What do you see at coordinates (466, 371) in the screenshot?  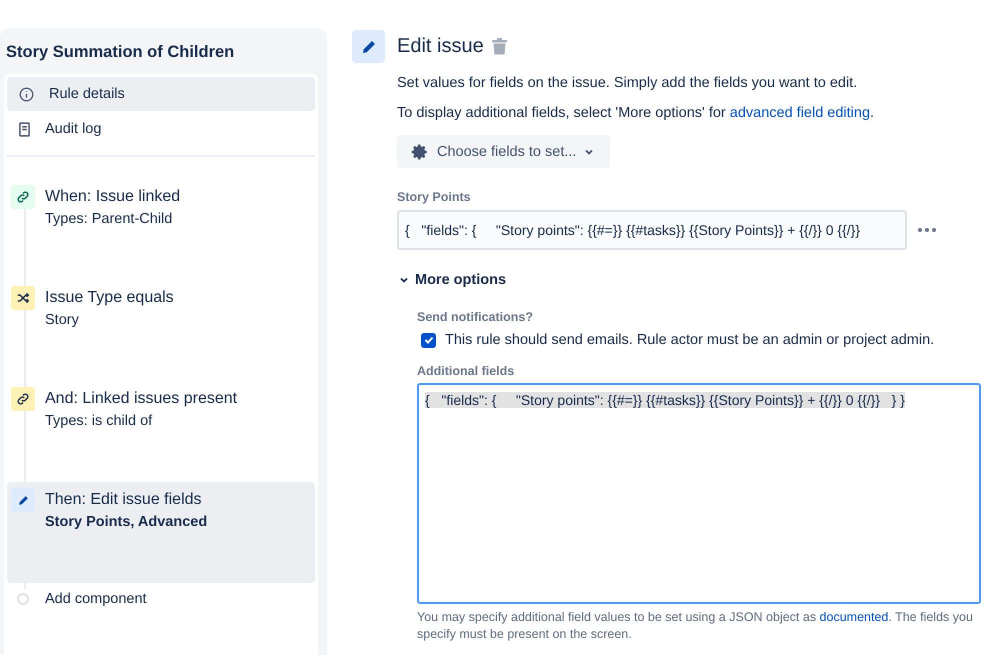 I see `field-label: Additional fields` at bounding box center [466, 371].